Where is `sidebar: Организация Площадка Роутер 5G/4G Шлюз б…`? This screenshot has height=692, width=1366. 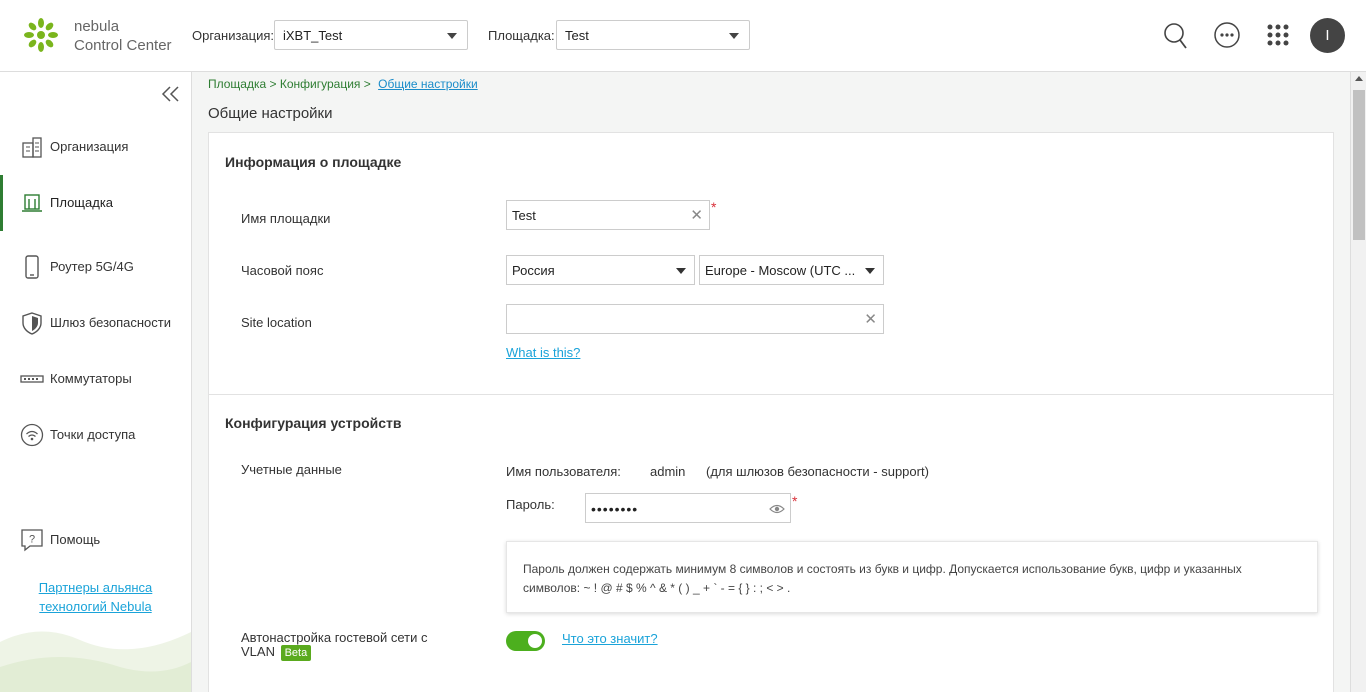 sidebar: Организация Площадка Роутер 5G/4G Шлюз б… is located at coordinates (96, 382).